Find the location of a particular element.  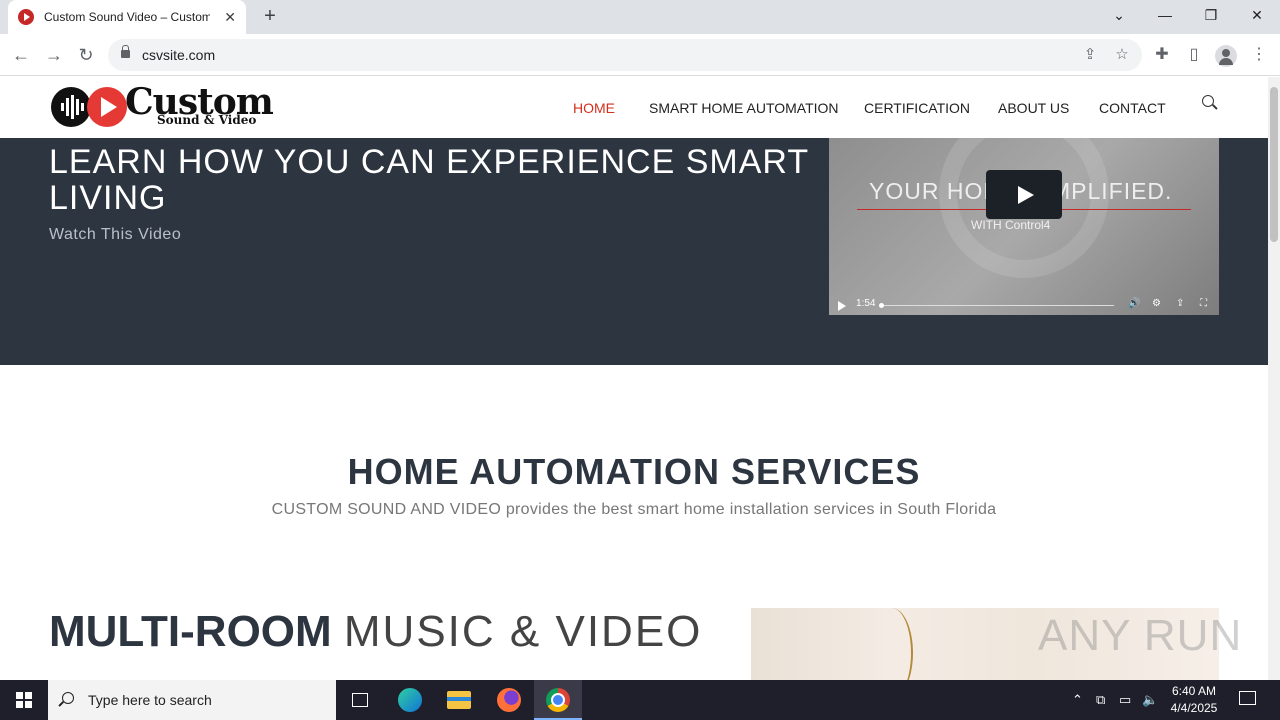

tab-title: Custom Sound Video – Custom is located at coordinates (127, 17).